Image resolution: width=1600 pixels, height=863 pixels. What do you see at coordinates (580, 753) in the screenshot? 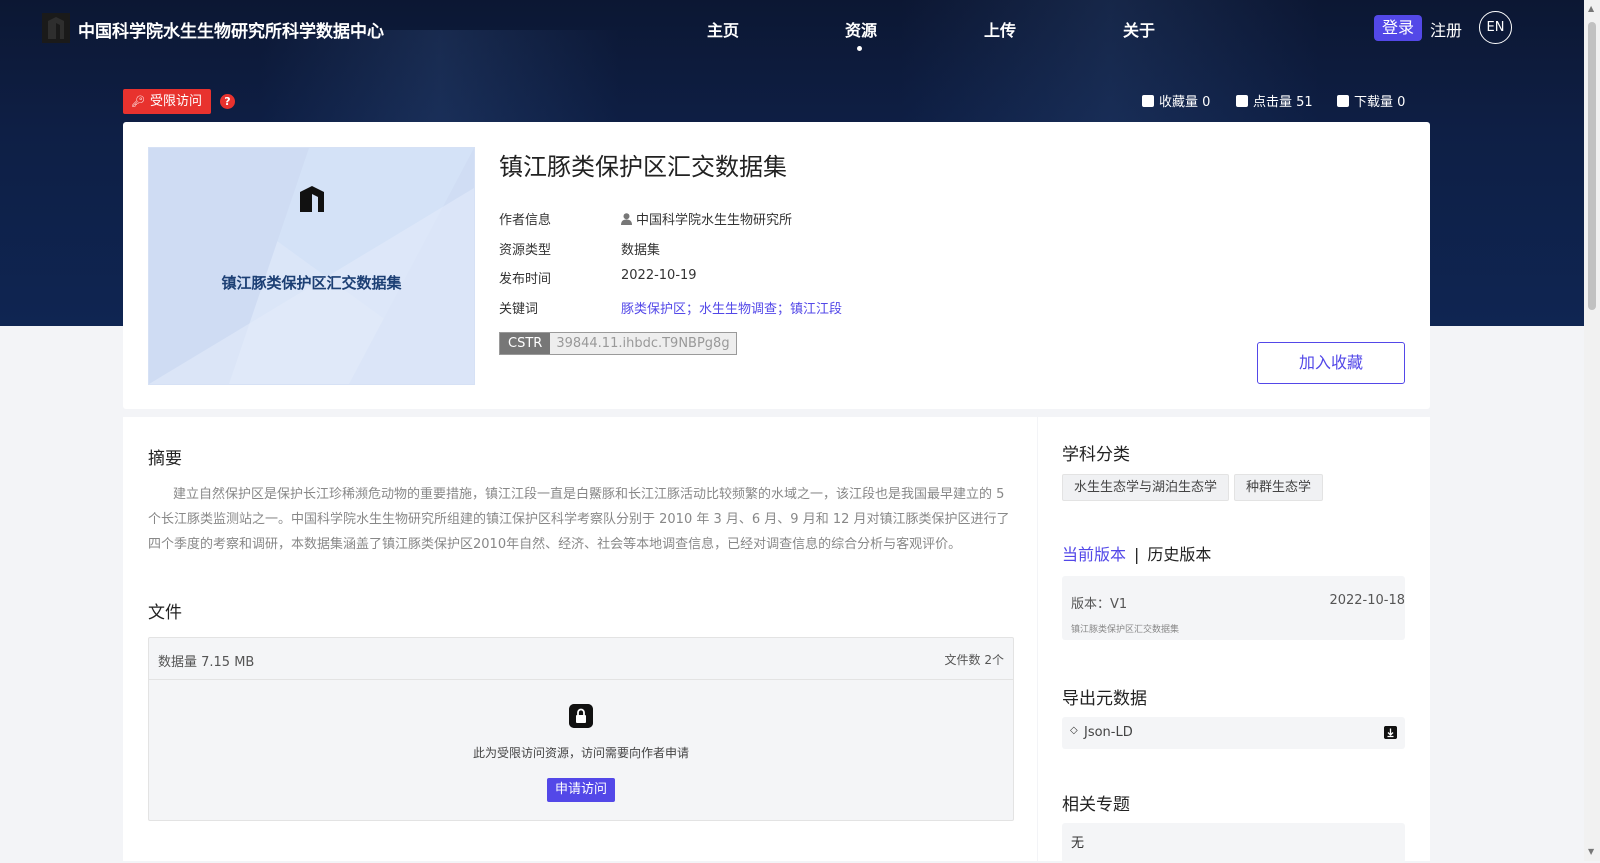
I see `restricted-message: 此为受限访问资源，访问需要向作者申请` at bounding box center [580, 753].